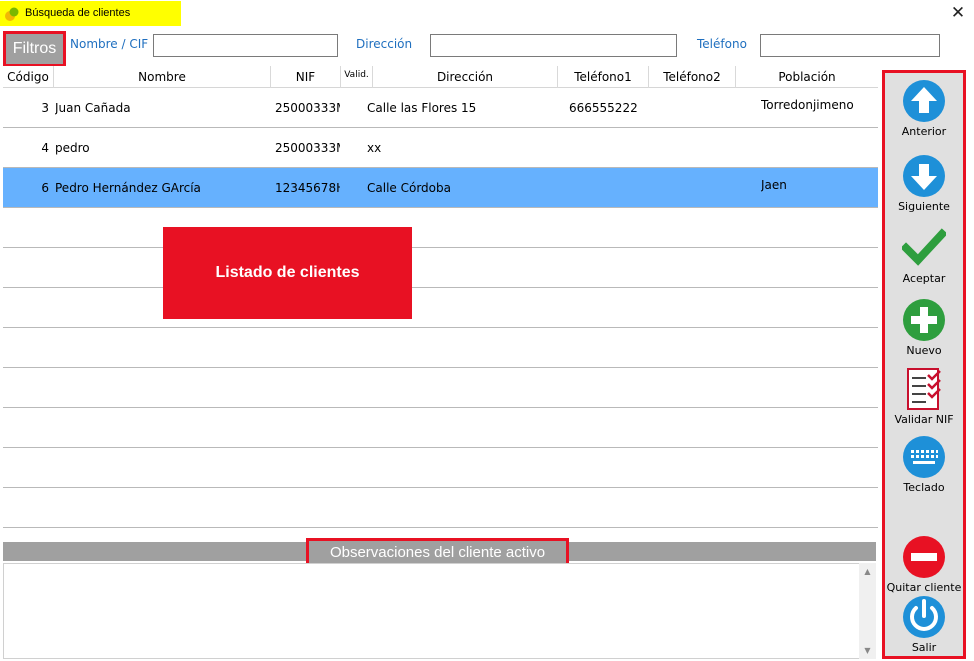 This screenshot has width=974, height=661. I want to click on nuevo-label: Nuevo, so click(924, 350).